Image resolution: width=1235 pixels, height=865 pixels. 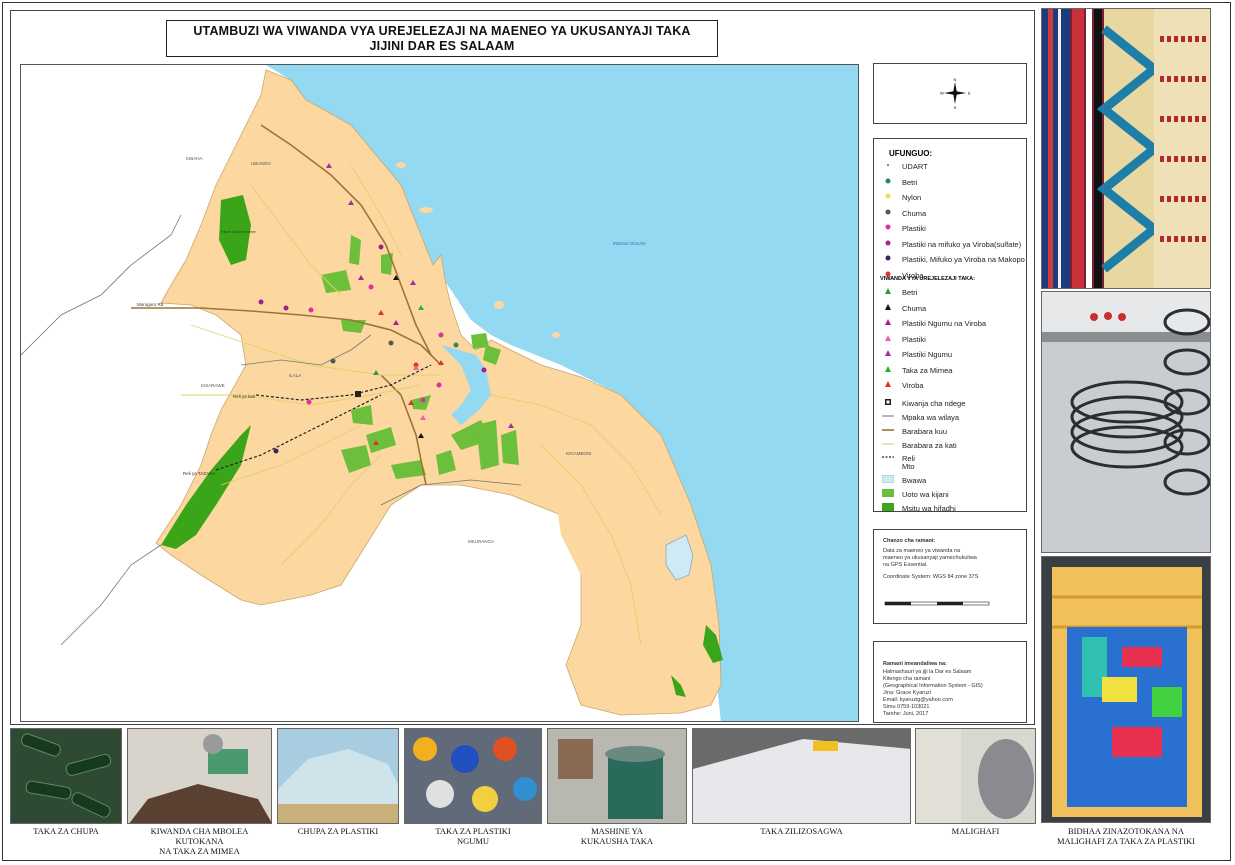 I want to click on legend-collection-item: Betri, so click(x=899, y=182).